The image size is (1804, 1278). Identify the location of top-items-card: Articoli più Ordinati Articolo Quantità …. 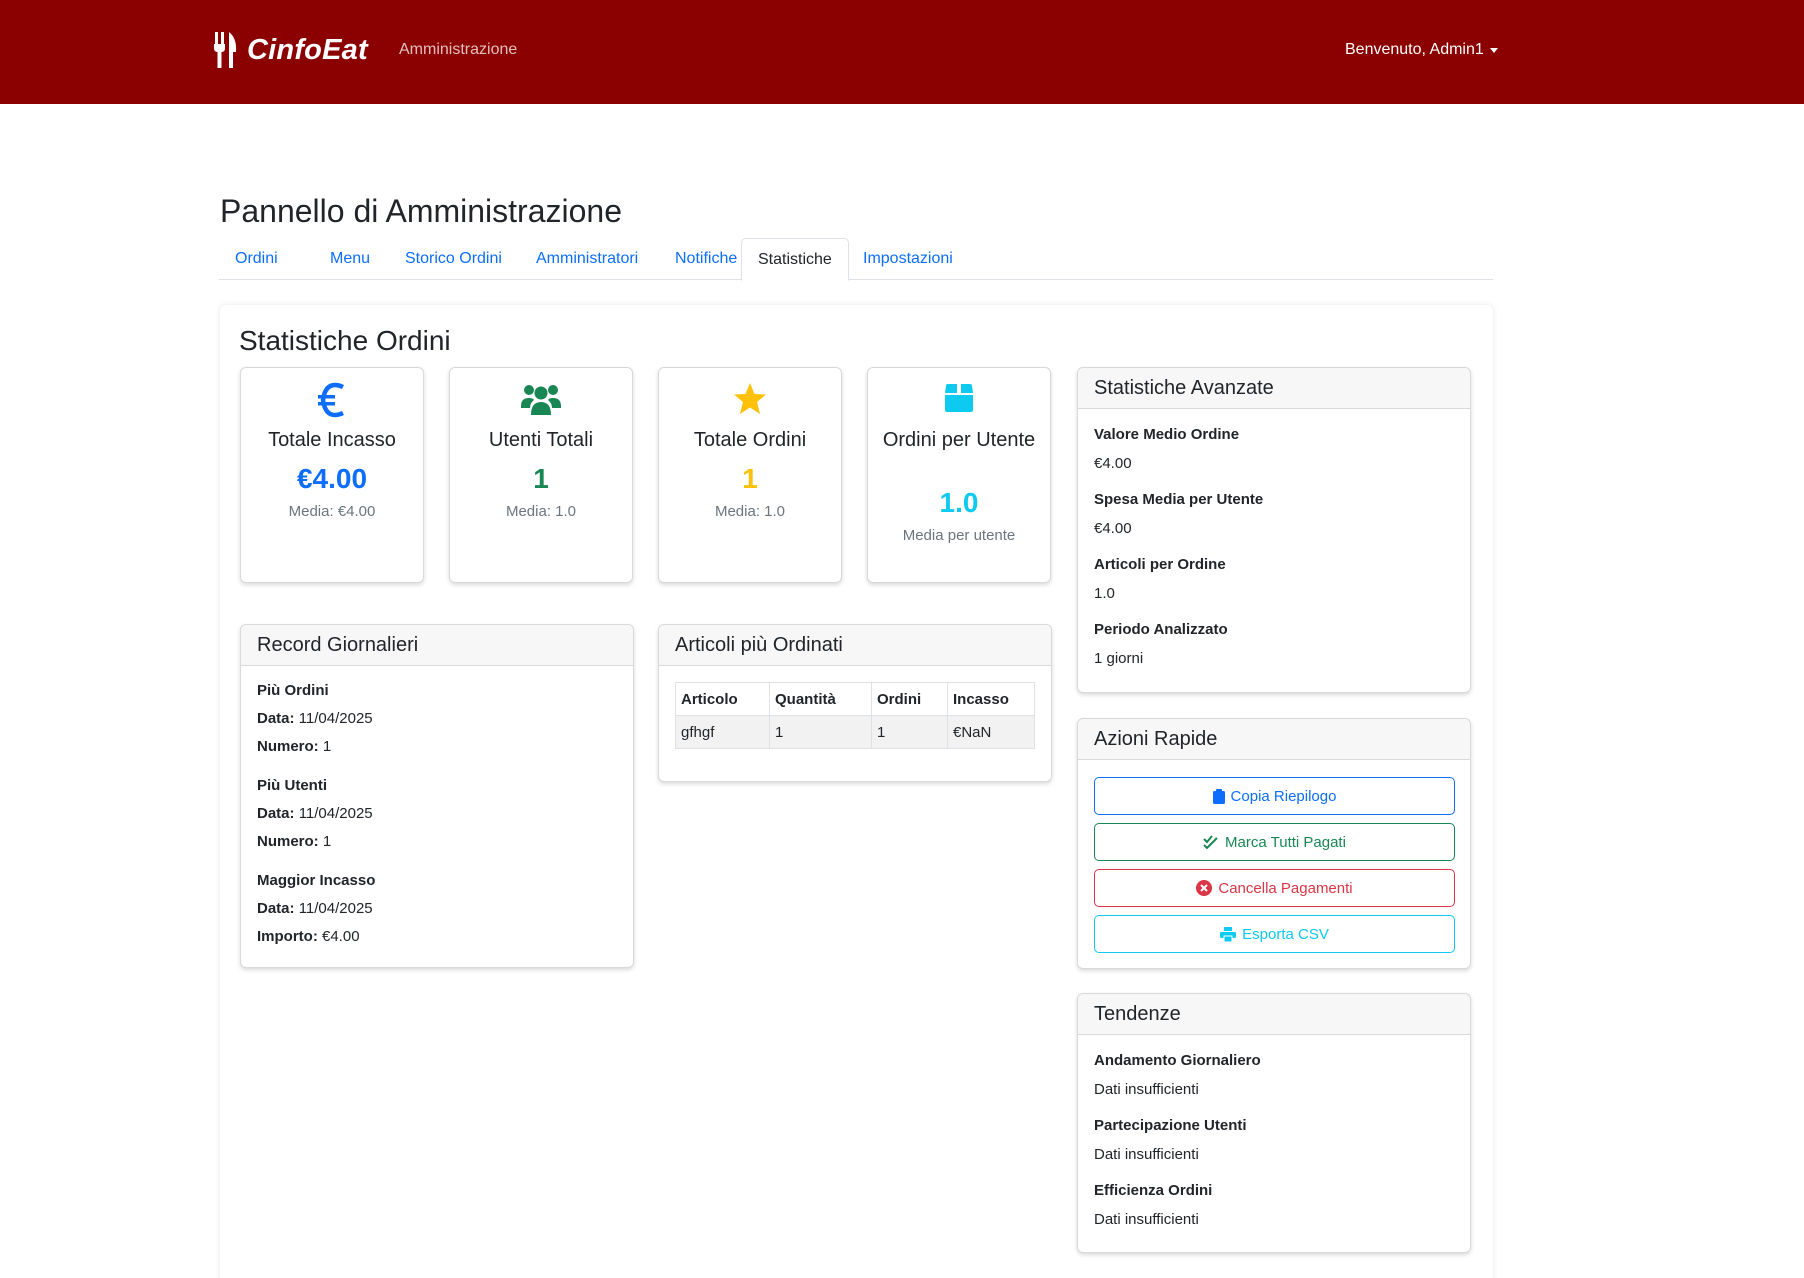
(855, 703).